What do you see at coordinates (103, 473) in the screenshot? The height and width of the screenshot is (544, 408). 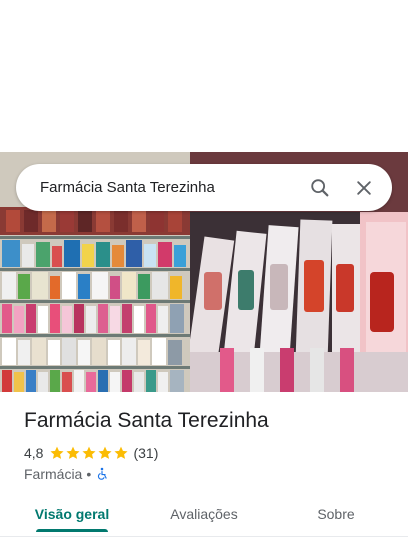 I see `wheelchair-icon` at bounding box center [103, 473].